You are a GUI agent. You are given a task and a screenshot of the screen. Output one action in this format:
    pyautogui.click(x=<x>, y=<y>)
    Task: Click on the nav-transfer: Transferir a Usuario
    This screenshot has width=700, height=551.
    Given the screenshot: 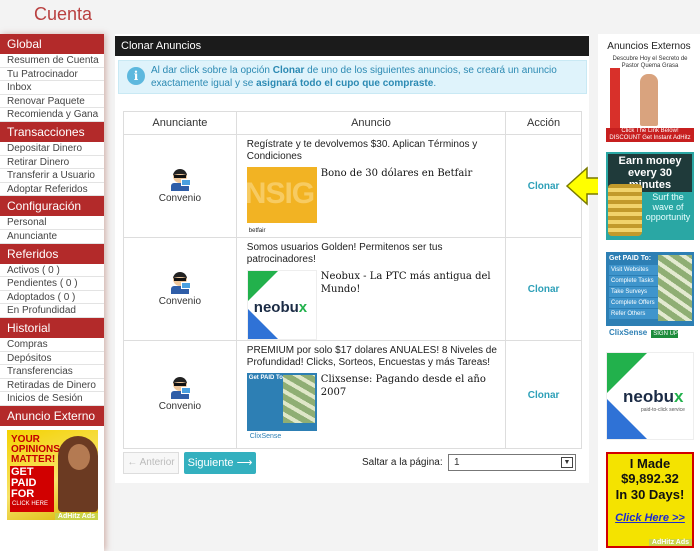 What is the action you would take?
    pyautogui.click(x=52, y=176)
    